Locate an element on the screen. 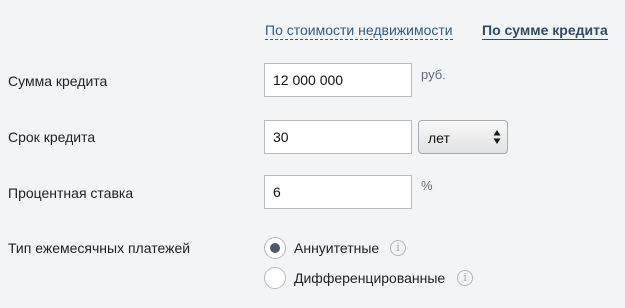 The height and width of the screenshot is (308, 625). tab-by-property-cost: По стоимости недвижимости is located at coordinates (359, 30).